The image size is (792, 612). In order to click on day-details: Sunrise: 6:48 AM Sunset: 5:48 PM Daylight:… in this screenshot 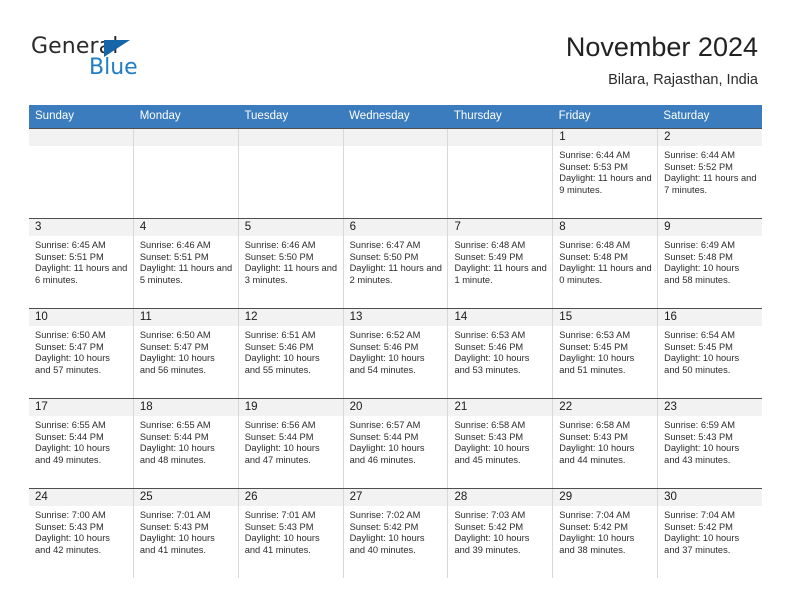, I will do `click(605, 263)`.